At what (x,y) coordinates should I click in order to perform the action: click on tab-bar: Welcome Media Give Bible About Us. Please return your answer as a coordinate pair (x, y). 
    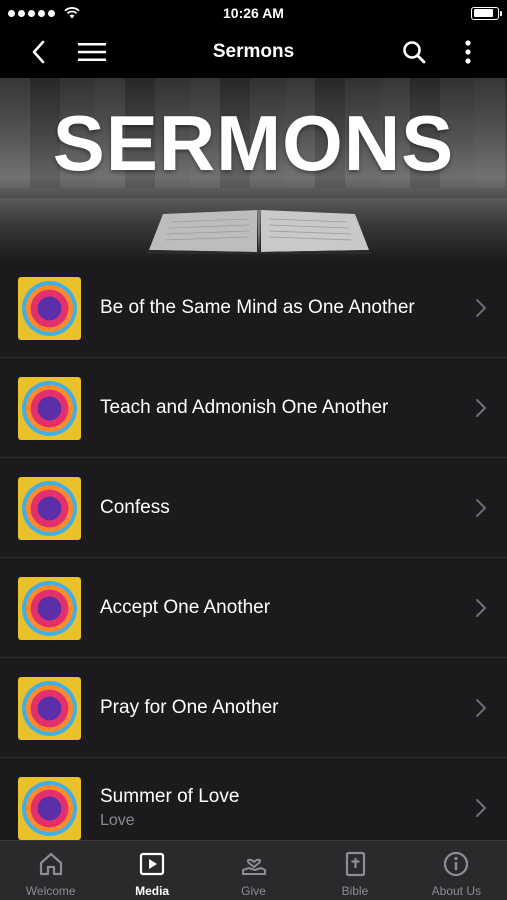
    Looking at the image, I should click on (253, 870).